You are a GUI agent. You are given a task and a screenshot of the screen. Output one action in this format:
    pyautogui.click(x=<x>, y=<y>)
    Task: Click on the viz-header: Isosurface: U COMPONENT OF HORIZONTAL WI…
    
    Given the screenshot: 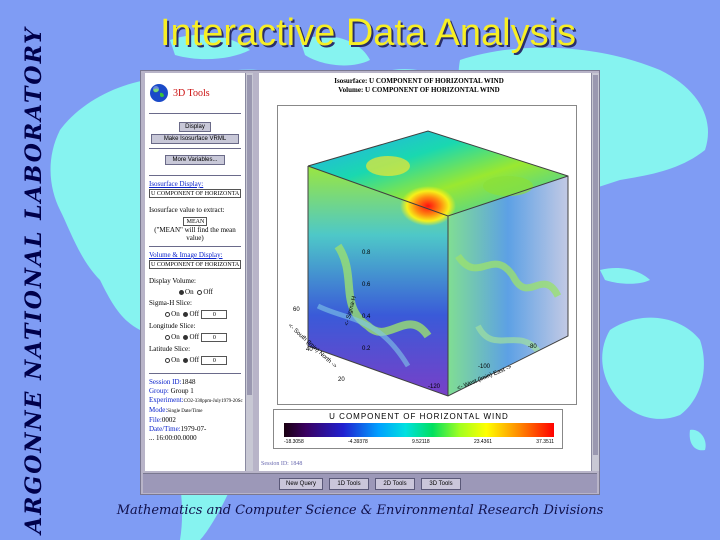 What is the action you would take?
    pyautogui.click(x=419, y=86)
    